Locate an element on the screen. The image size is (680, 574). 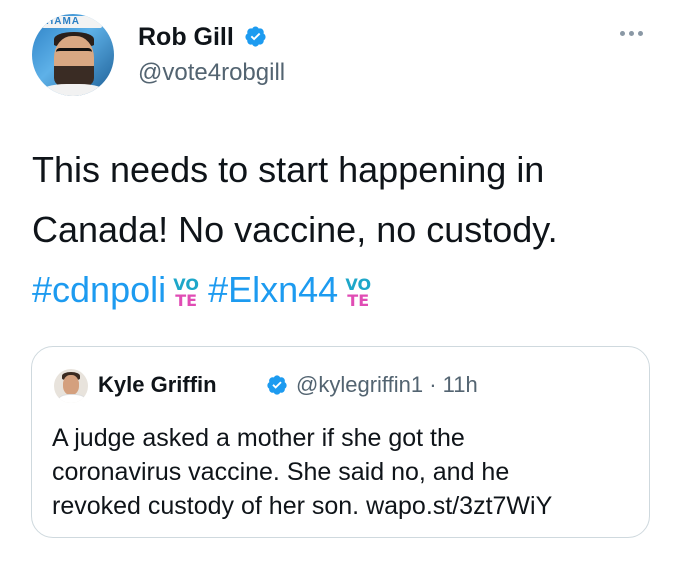
author-display-name: Rob Gill is located at coordinates (186, 37).